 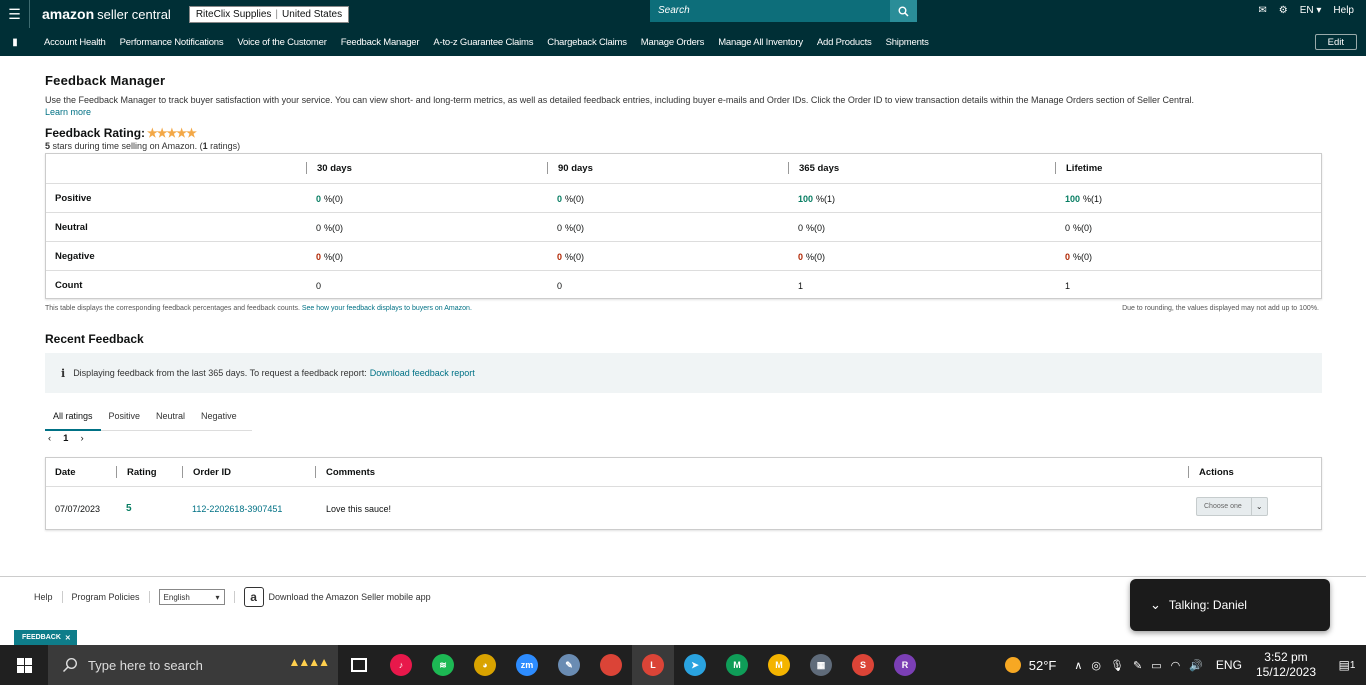 What do you see at coordinates (73, 417) in the screenshot?
I see `tab-all-ratings: All ratings` at bounding box center [73, 417].